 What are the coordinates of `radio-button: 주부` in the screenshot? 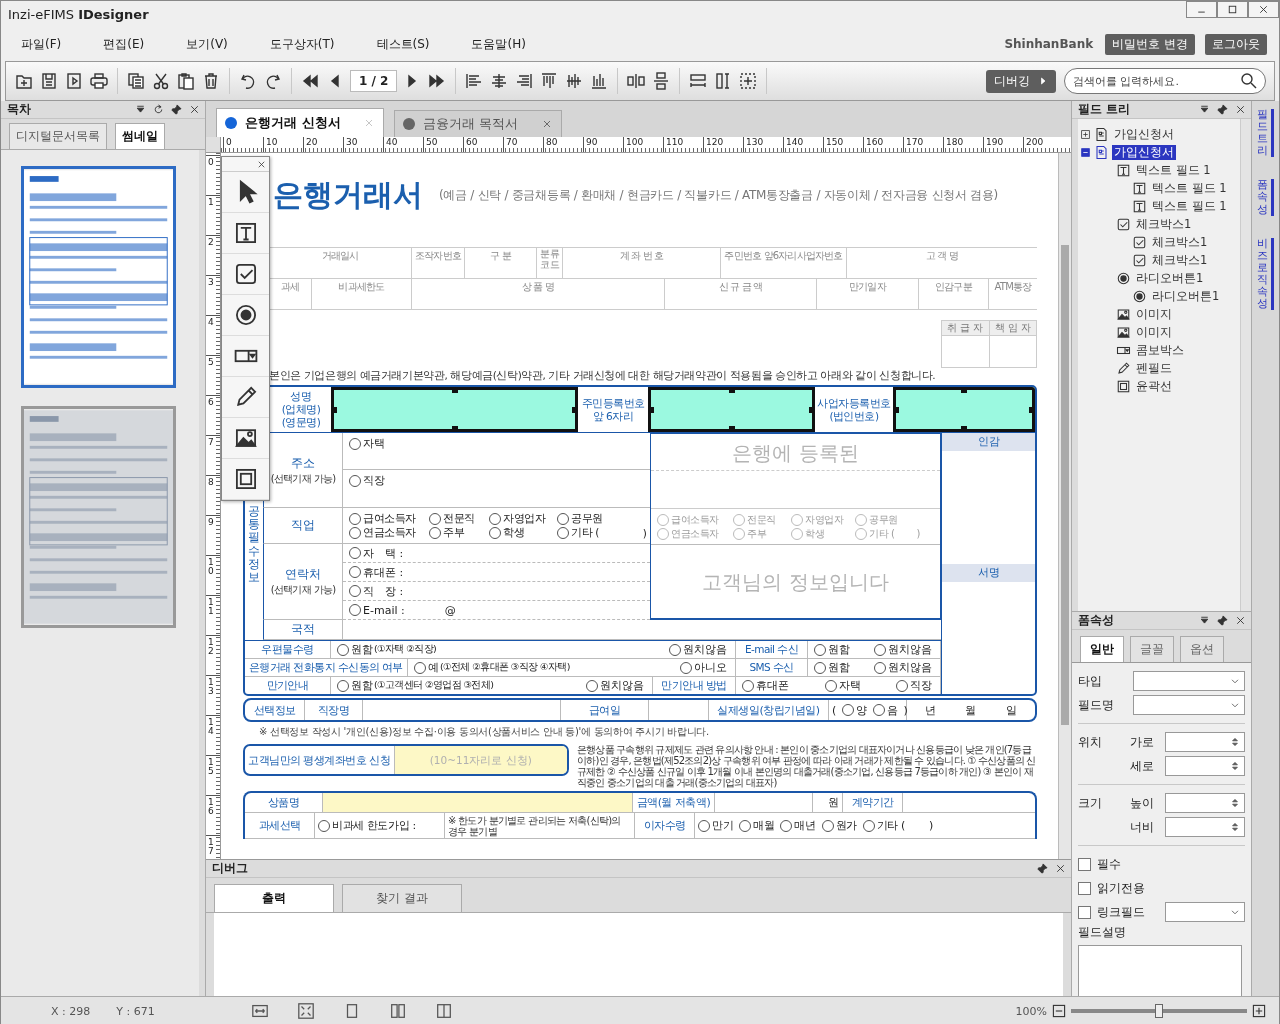 It's located at (459, 532).